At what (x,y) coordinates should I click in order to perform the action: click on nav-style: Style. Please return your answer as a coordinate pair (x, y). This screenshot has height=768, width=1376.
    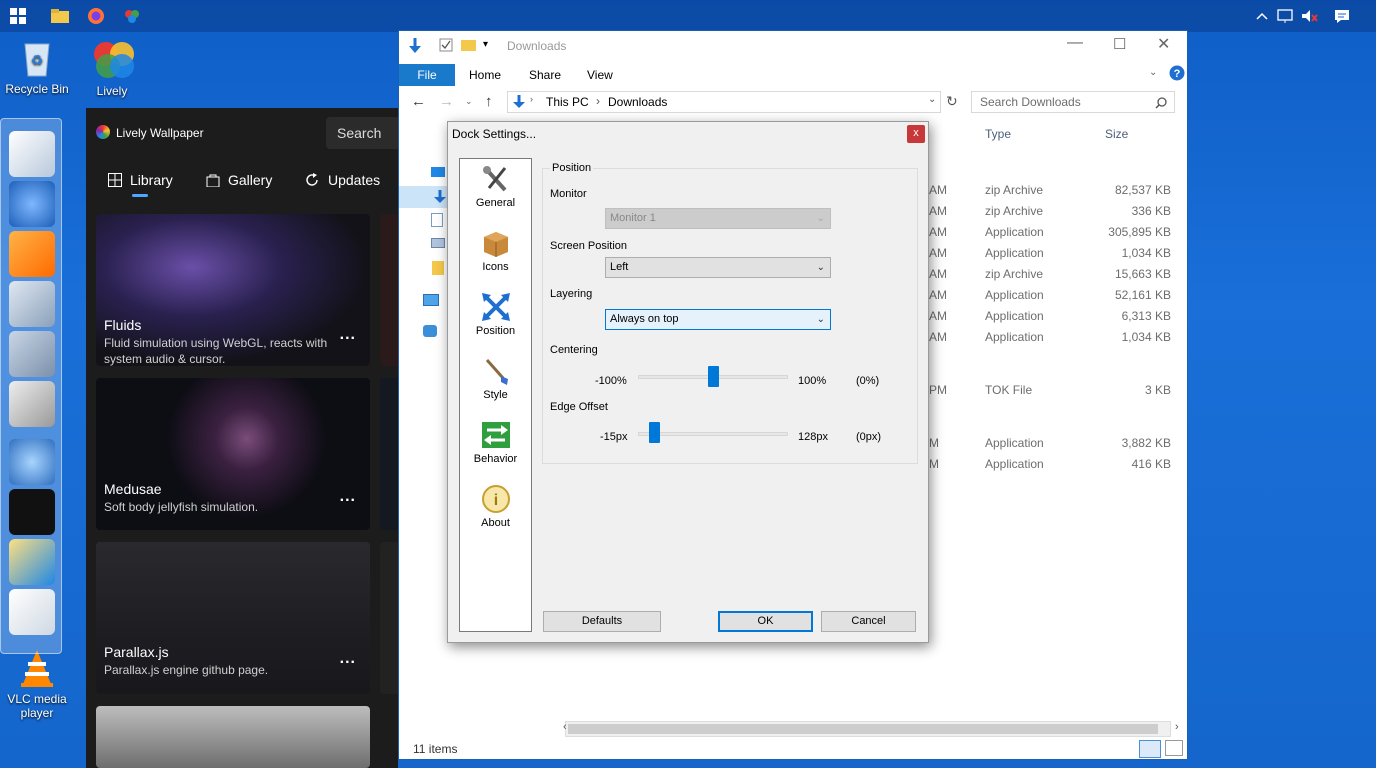
    Looking at the image, I should click on (495, 378).